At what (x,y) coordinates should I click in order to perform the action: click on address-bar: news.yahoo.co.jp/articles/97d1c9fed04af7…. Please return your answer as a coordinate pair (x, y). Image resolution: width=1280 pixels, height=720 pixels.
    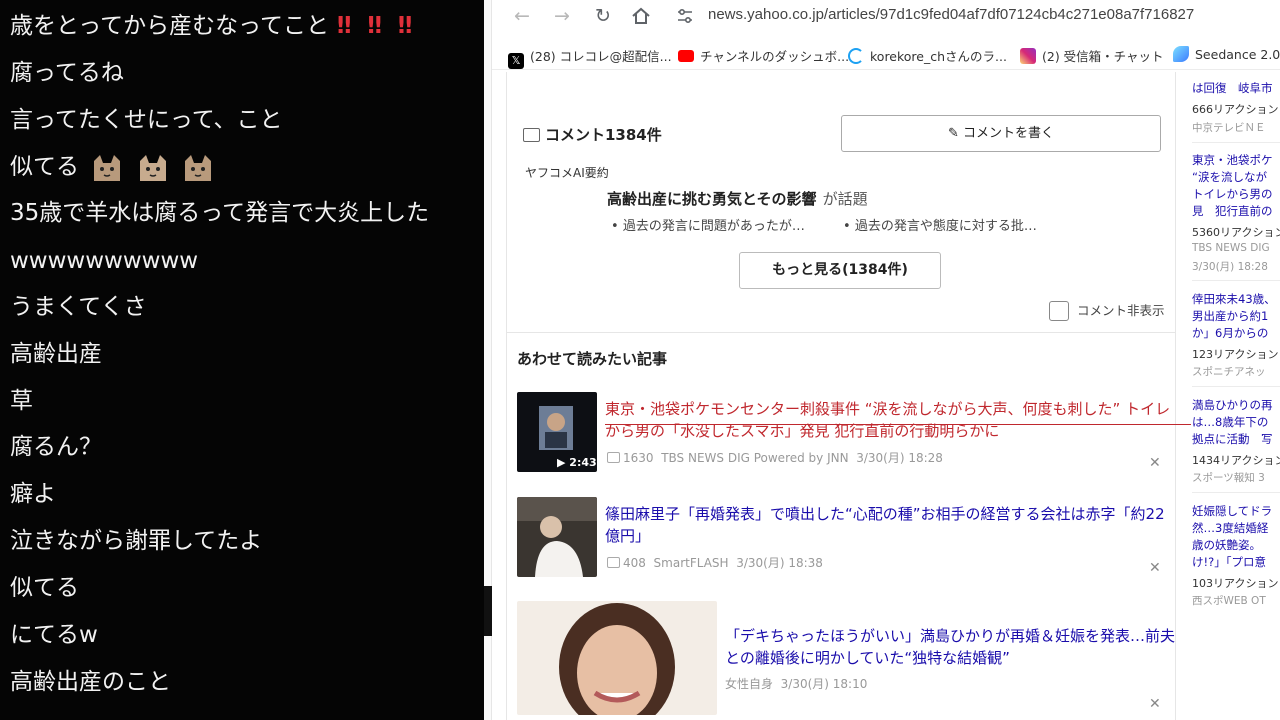
    Looking at the image, I should click on (951, 14).